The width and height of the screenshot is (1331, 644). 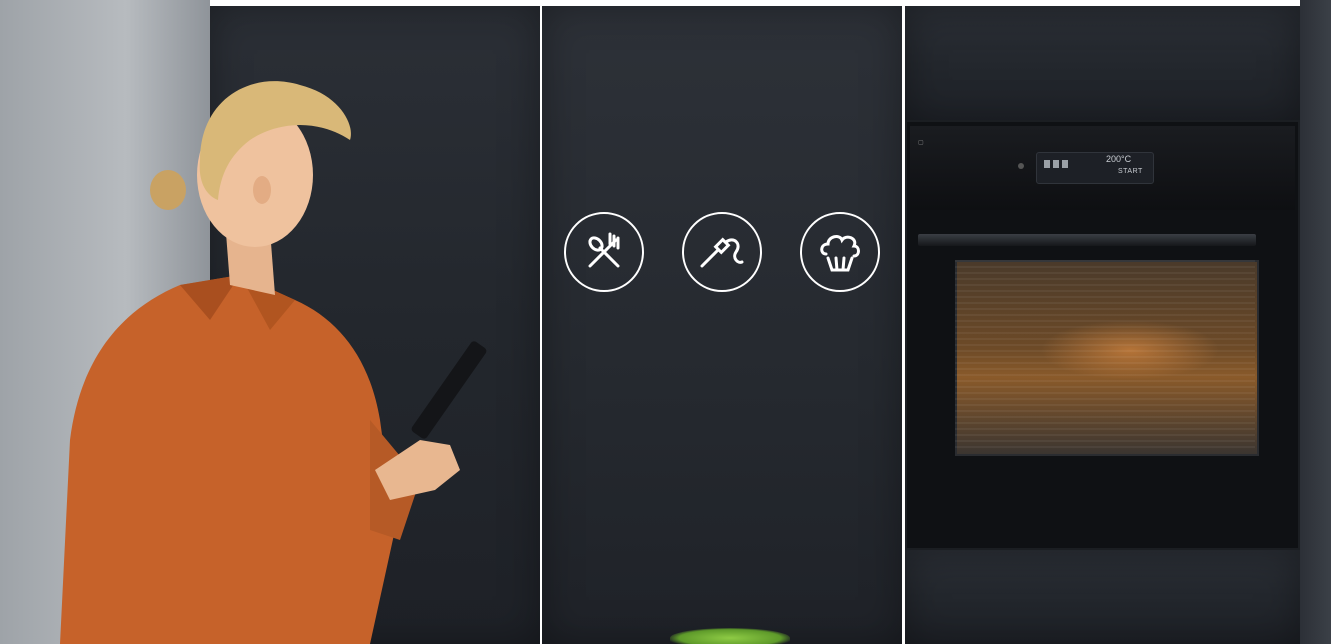 I want to click on oven-start-label: START, so click(x=1130, y=171).